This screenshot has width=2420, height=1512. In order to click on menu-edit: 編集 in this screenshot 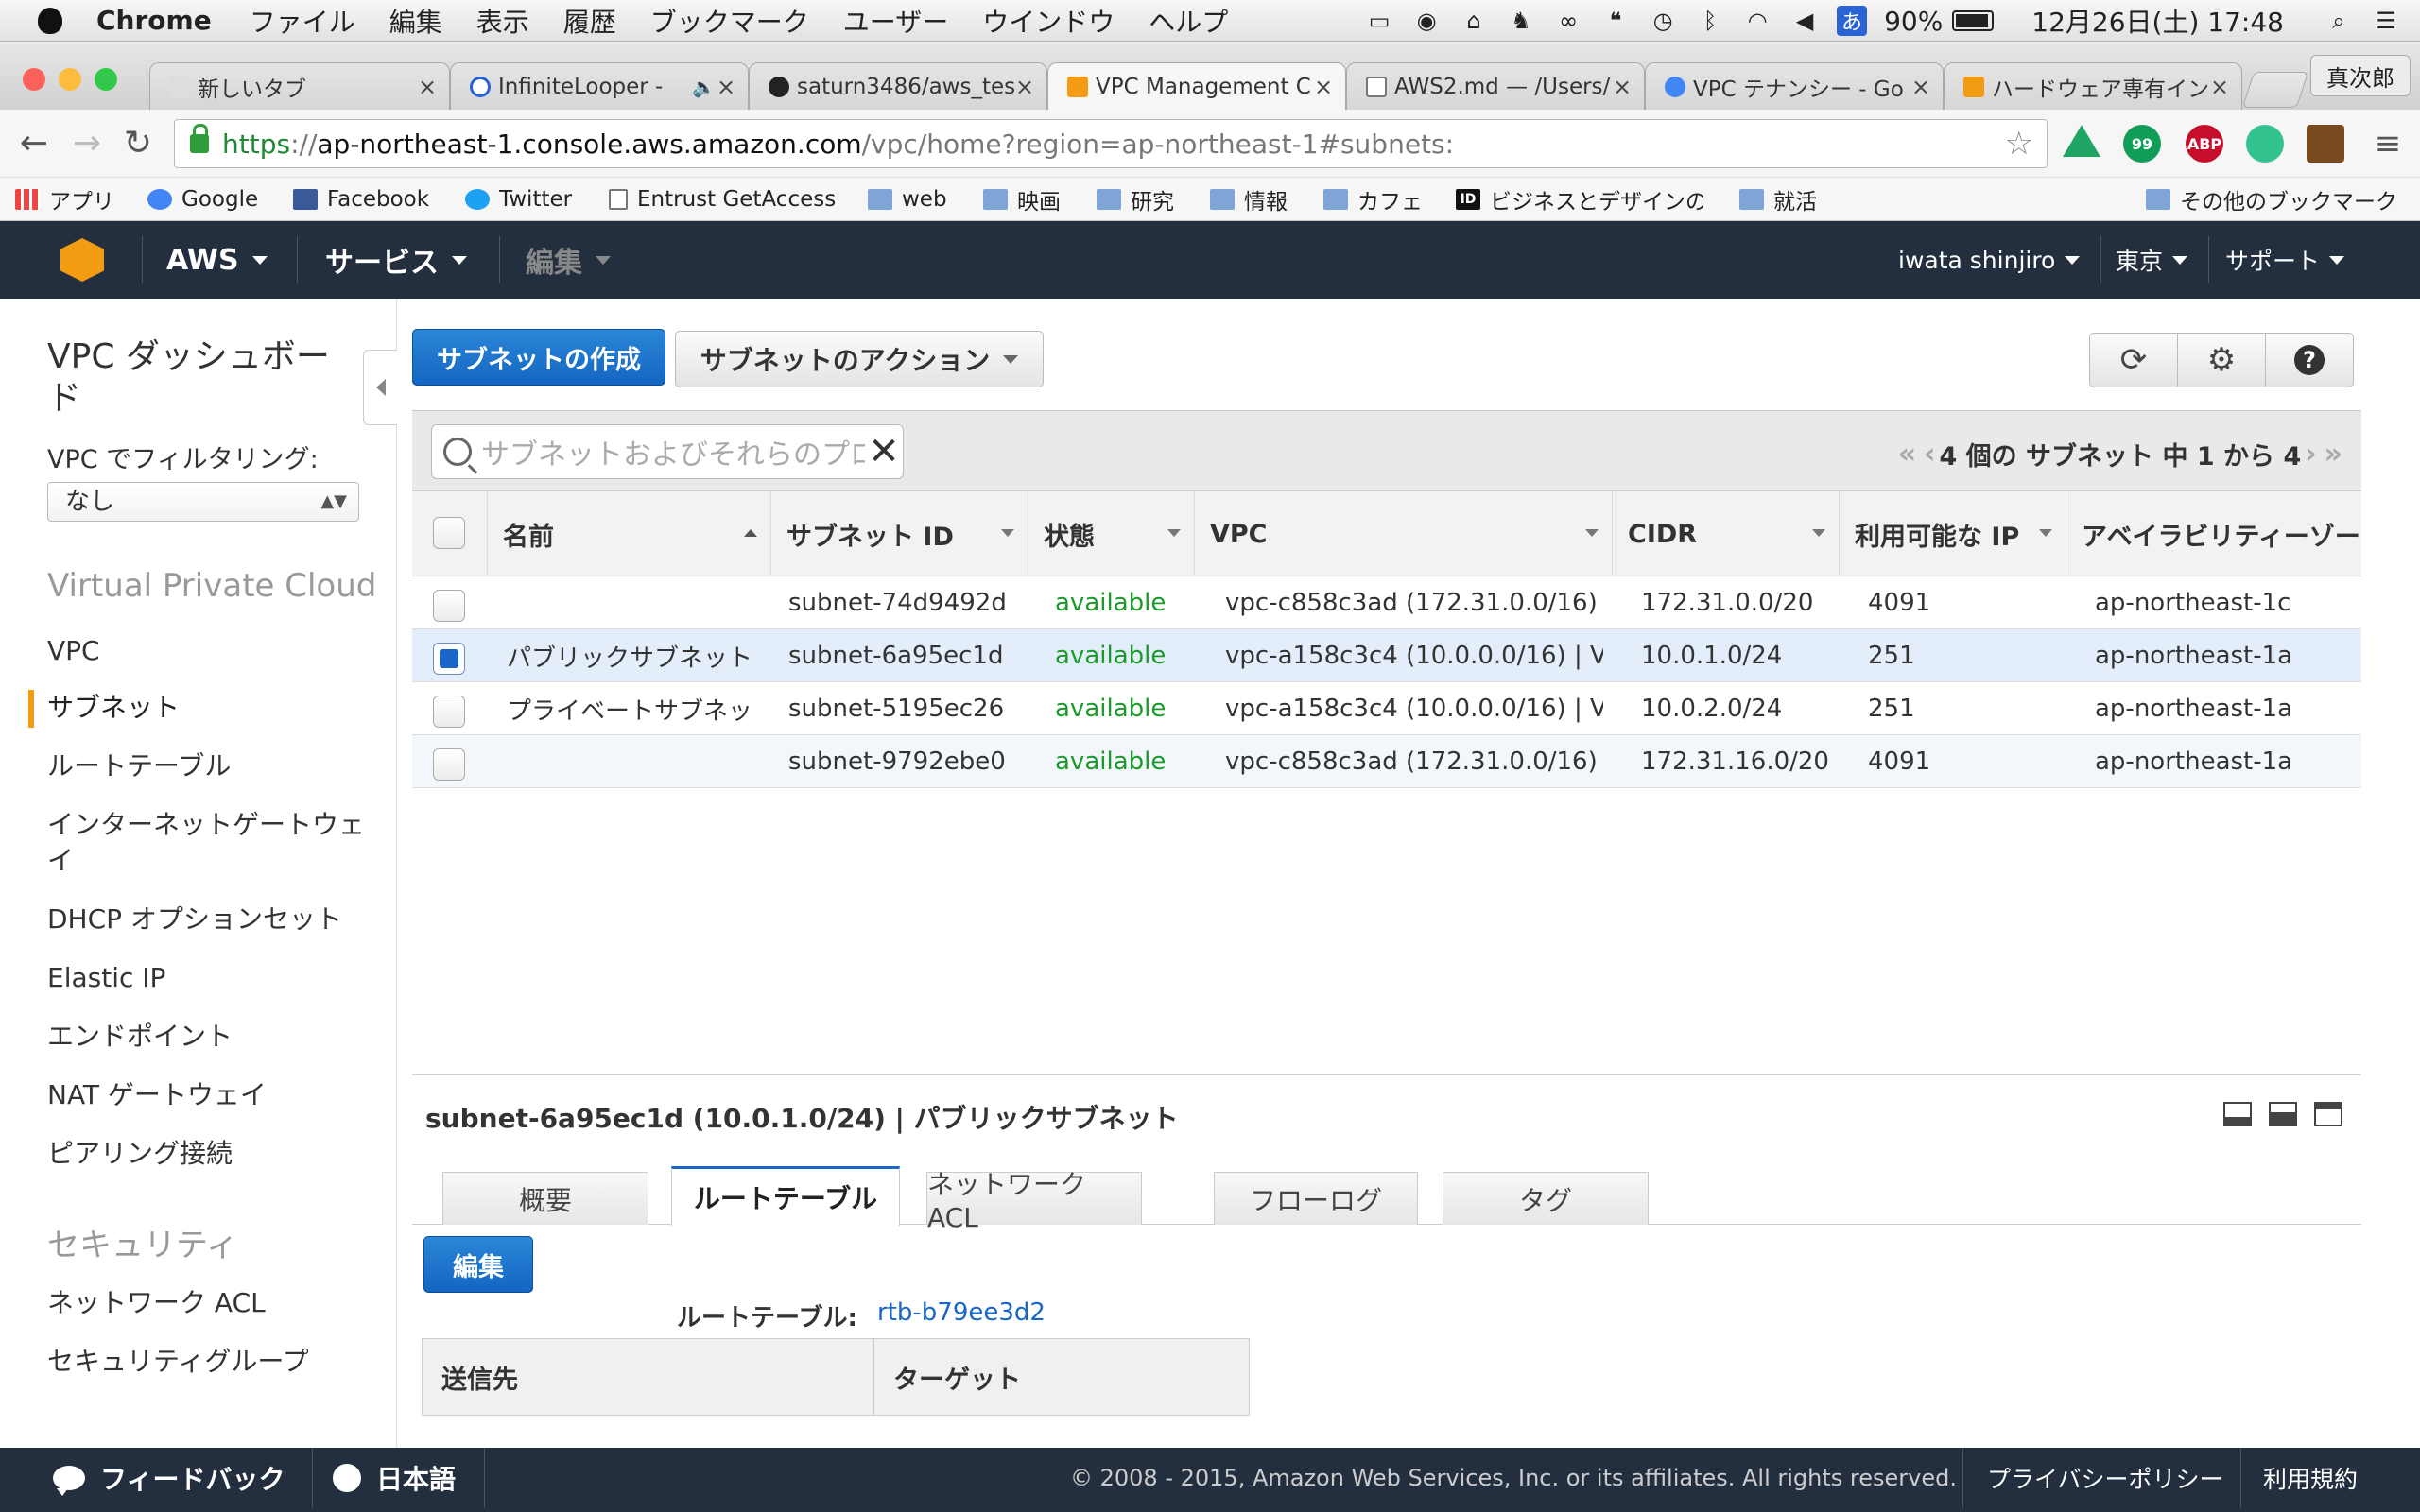, I will do `click(415, 21)`.